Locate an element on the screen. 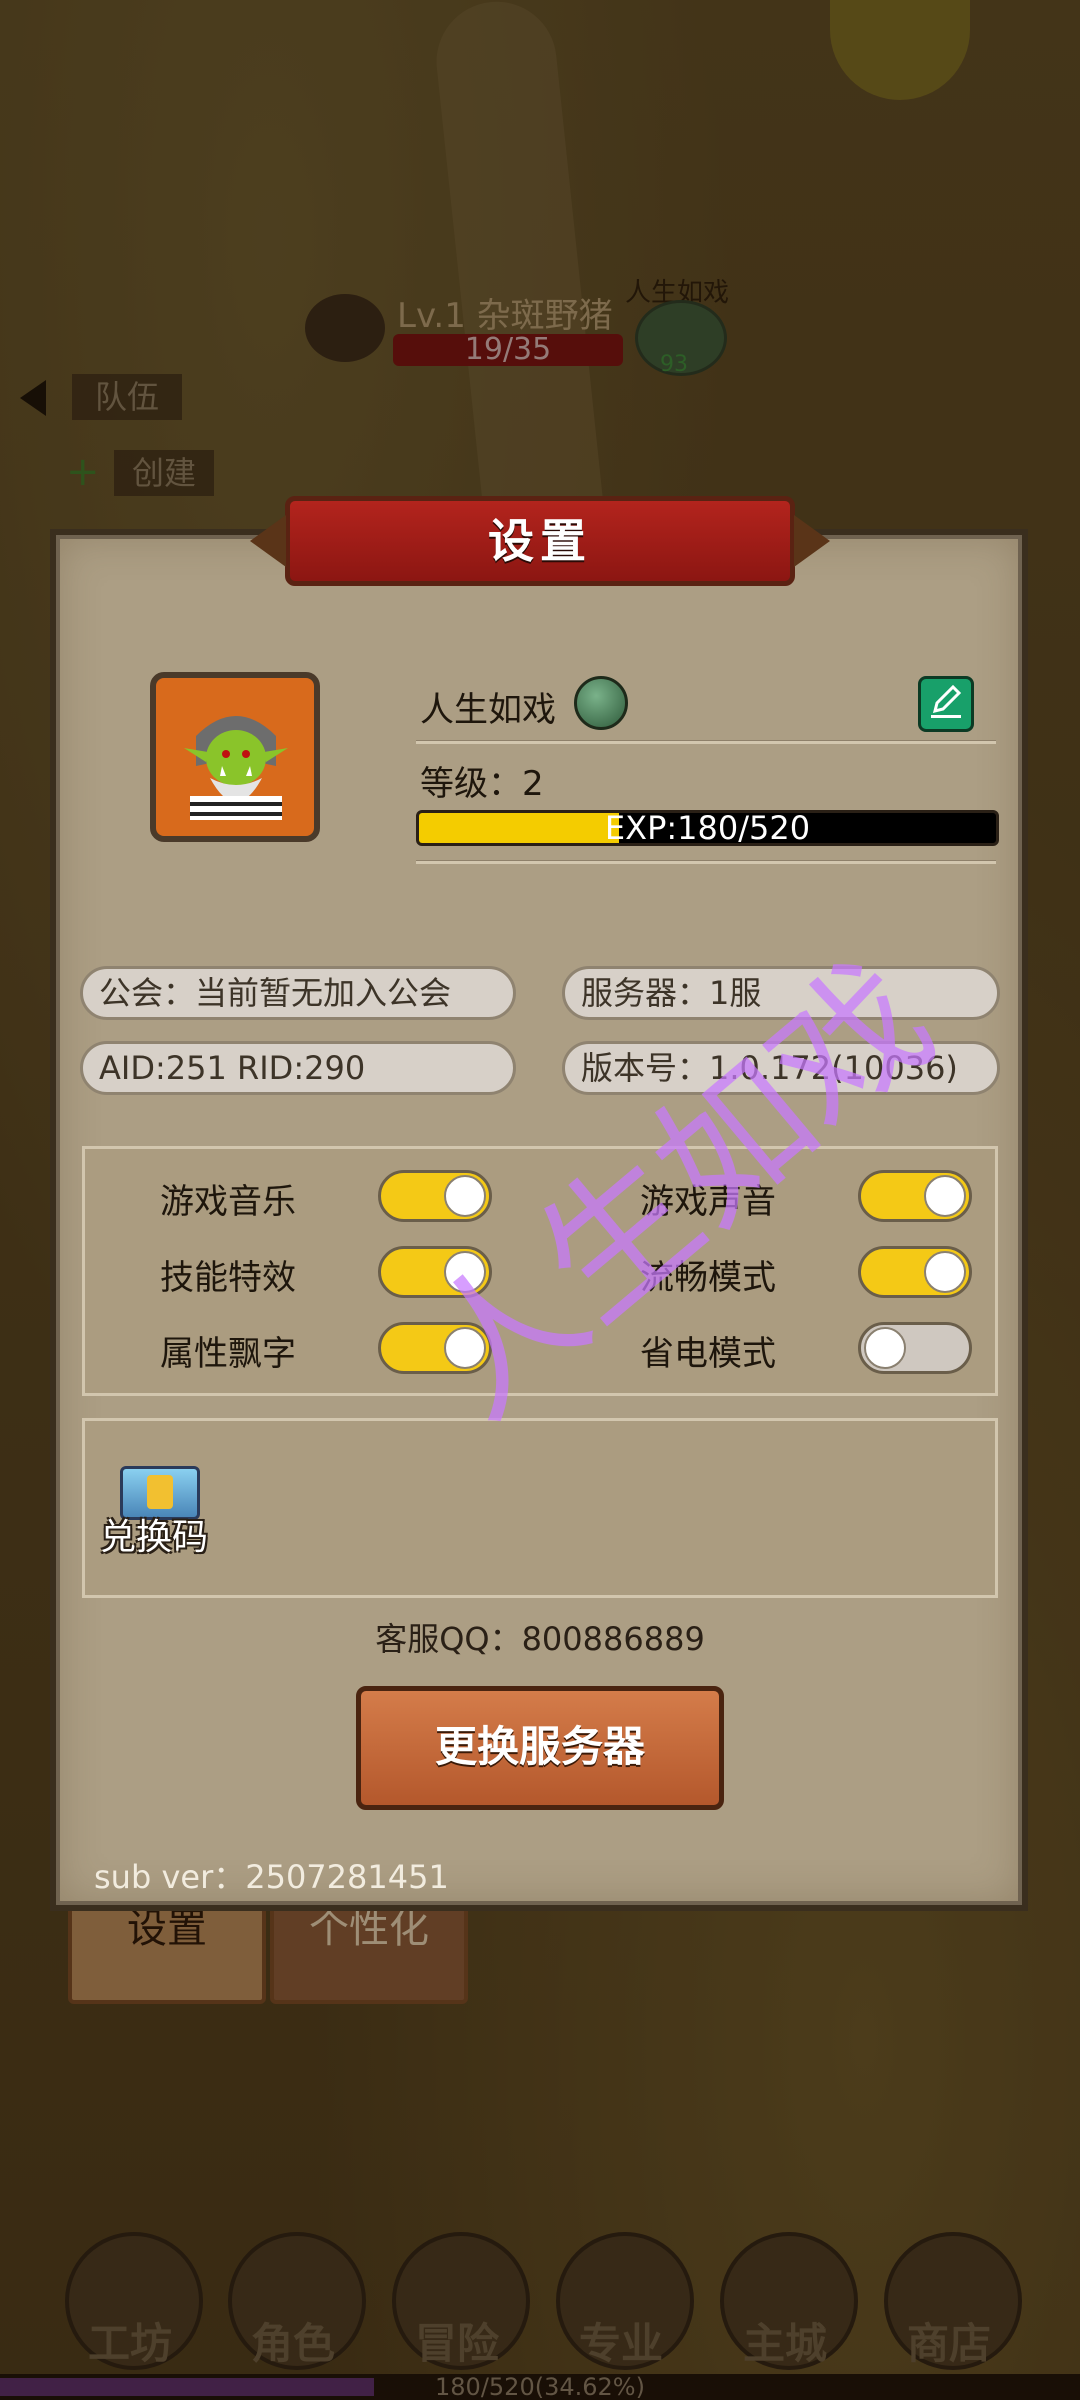  sub-version: sub ver：2507281451 is located at coordinates (271, 1877).